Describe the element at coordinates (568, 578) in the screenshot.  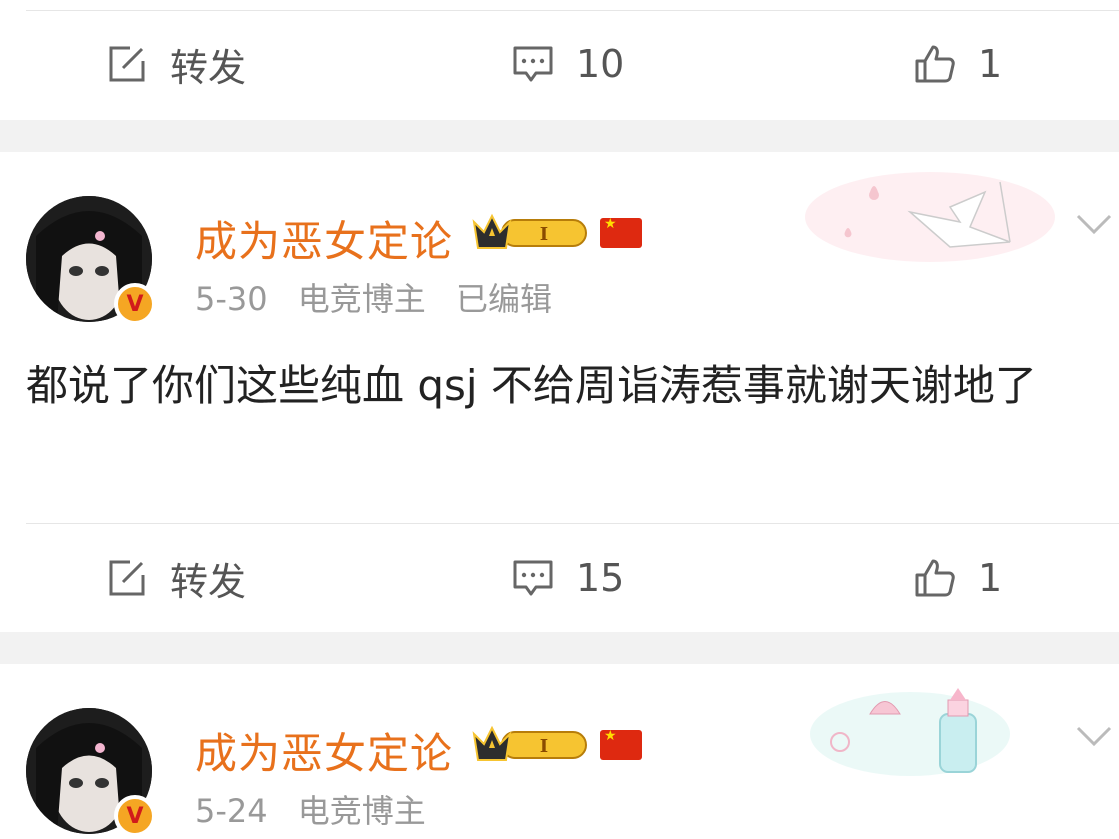
I see `comment-button: 15` at that location.